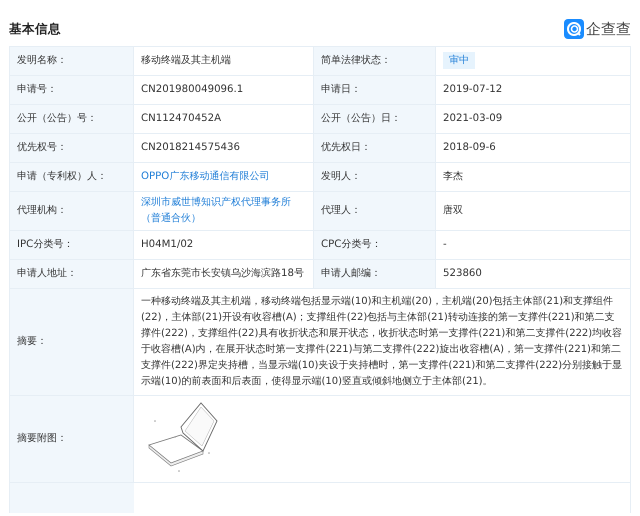 This screenshot has height=516, width=640. I want to click on field-value: CN2018214575436, so click(190, 147).